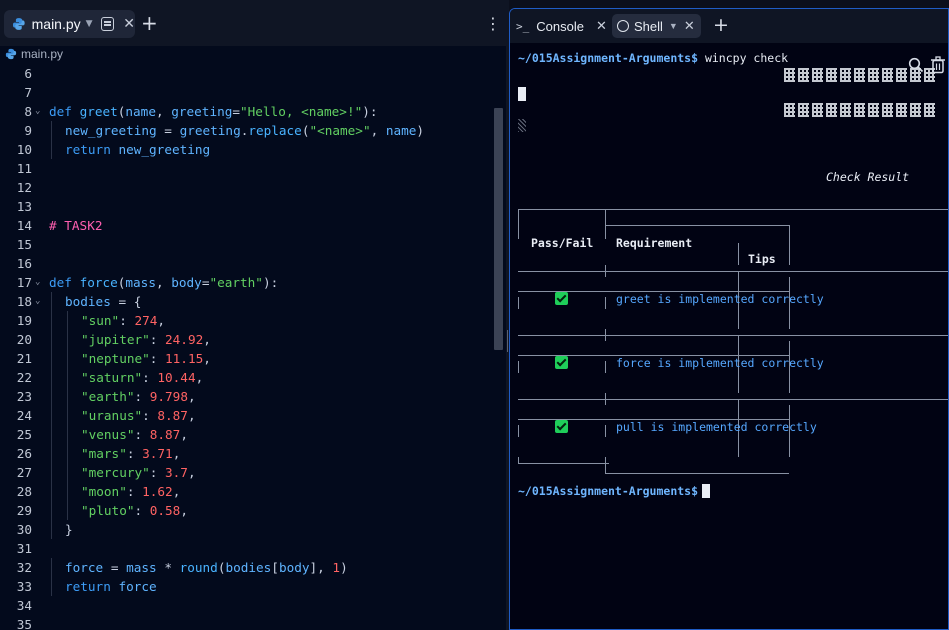 Image resolution: width=949 pixels, height=630 pixels. What do you see at coordinates (247, 206) in the screenshot?
I see `code-line: 13` at bounding box center [247, 206].